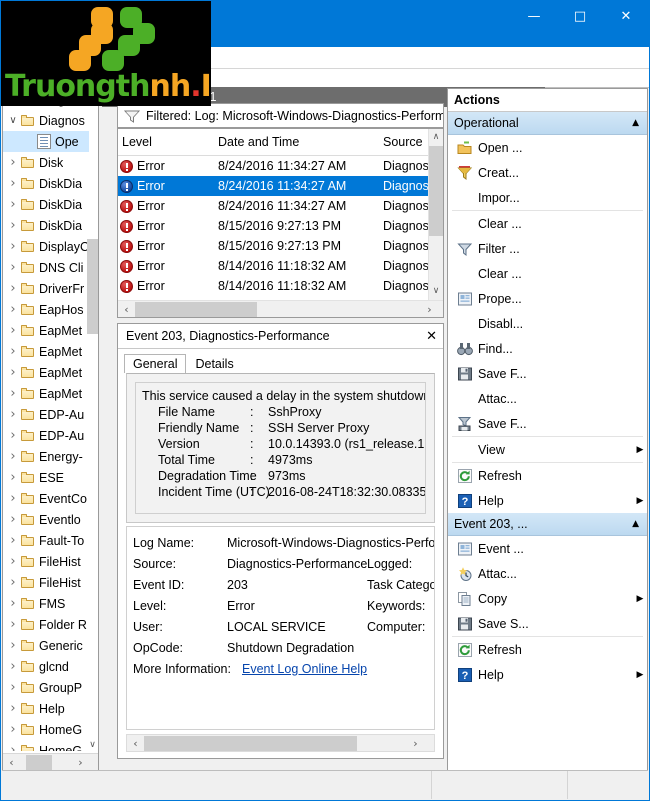  What do you see at coordinates (46, 162) in the screenshot?
I see `tree-item: › Disk` at bounding box center [46, 162].